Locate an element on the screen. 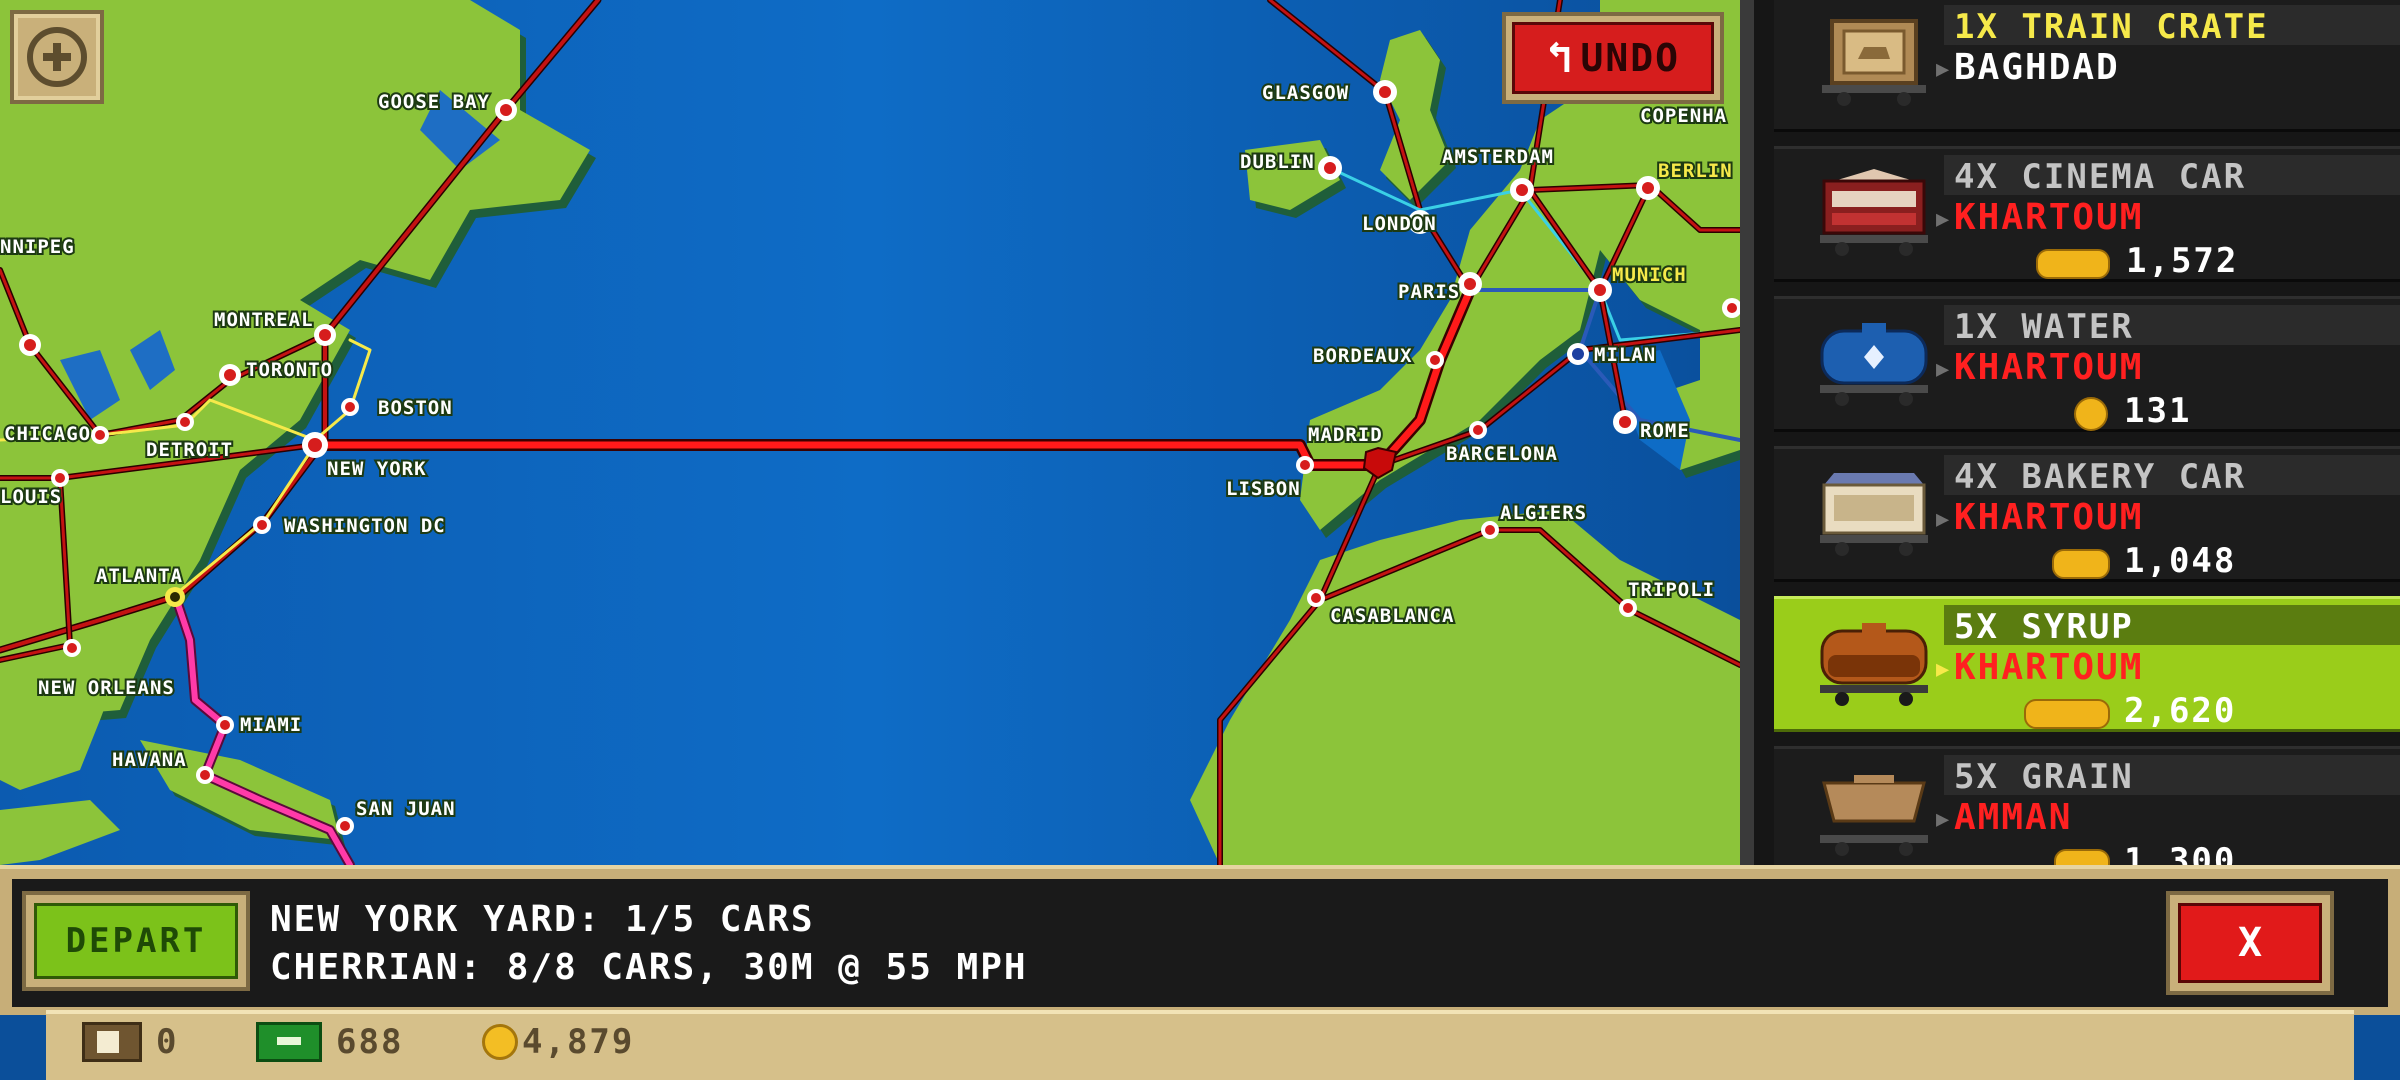 This screenshot has height=1080, width=2400. city-label: ALGIERS is located at coordinates (1543, 513).